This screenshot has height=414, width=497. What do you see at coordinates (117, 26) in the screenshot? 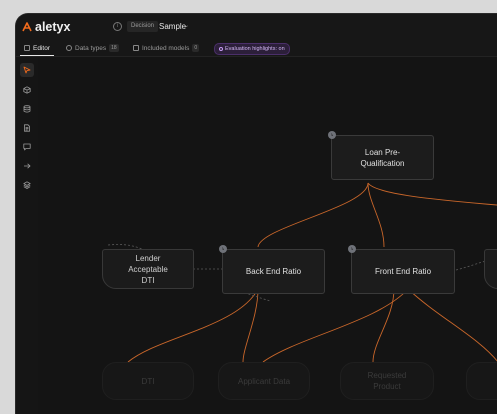
I see `info-icon: i` at bounding box center [117, 26].